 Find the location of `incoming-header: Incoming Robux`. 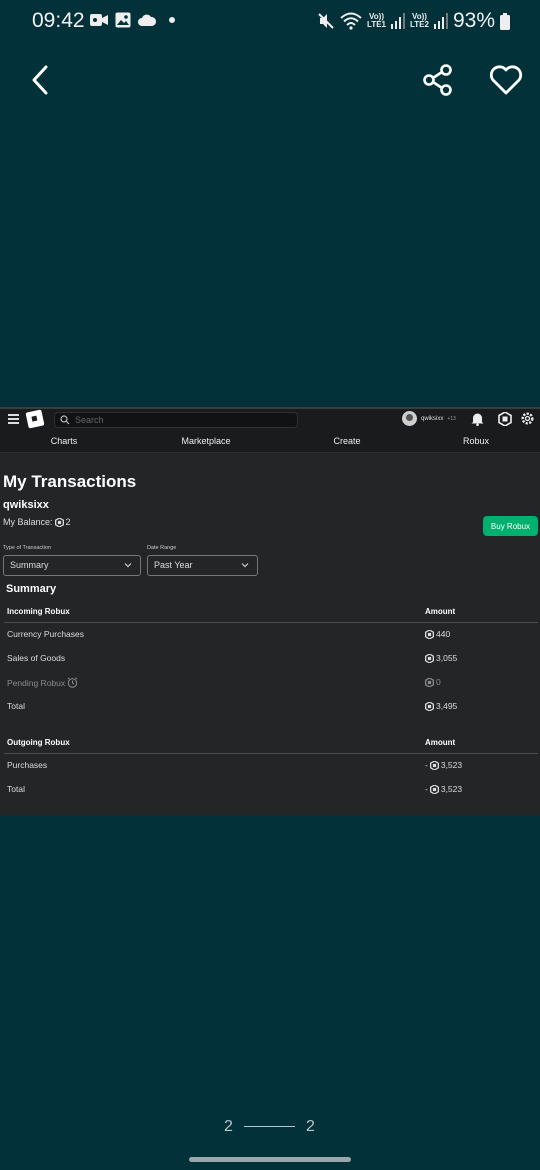

incoming-header: Incoming Robux is located at coordinates (38, 611).